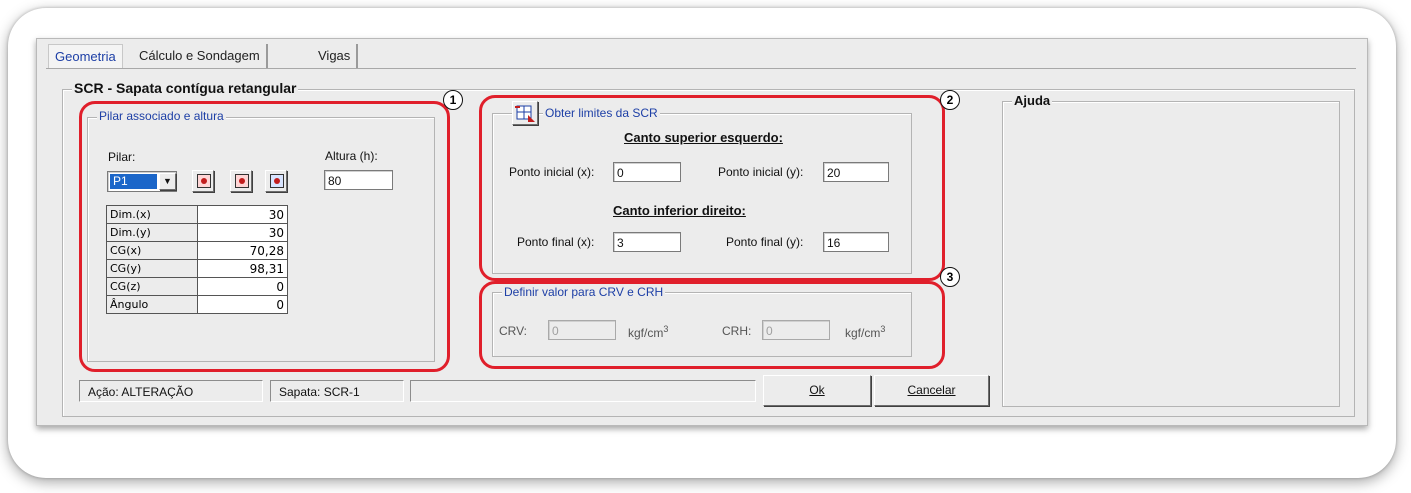 The height and width of the screenshot is (493, 1411). I want to click on scr-group-title: SCR - Sapata contígua retangular, so click(185, 88).